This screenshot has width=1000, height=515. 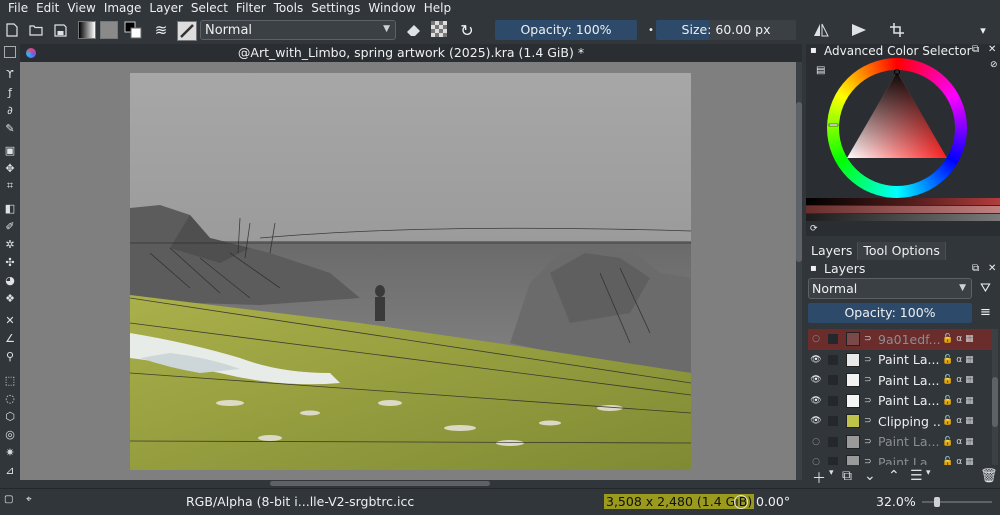 I want to click on reset-icon: ⟳, so click(x=814, y=229).